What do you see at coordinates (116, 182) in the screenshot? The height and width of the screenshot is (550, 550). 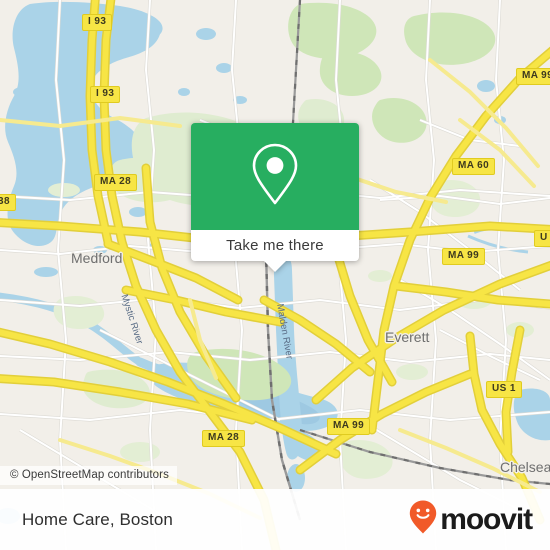 I see `road-shield-ma28-north: MA 28` at bounding box center [116, 182].